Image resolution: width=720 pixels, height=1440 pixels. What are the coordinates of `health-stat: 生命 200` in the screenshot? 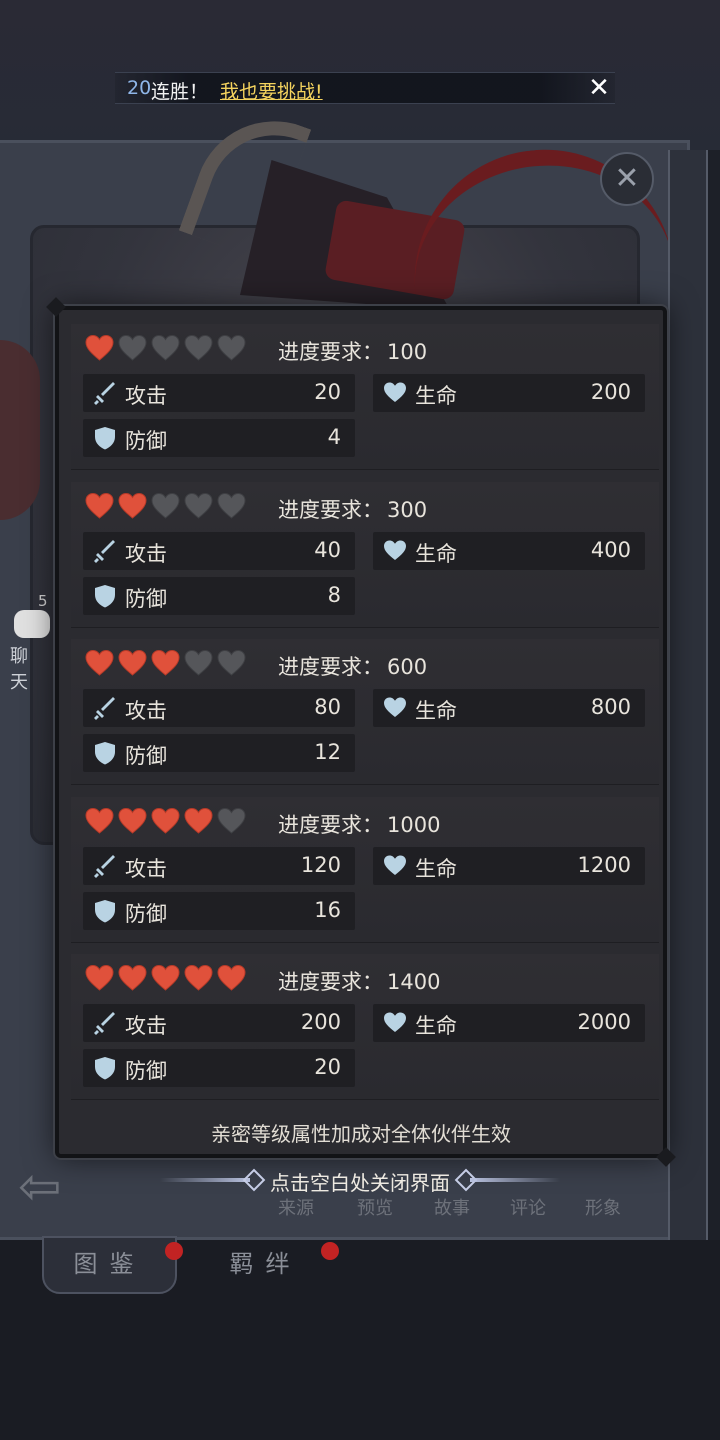 It's located at (509, 393).